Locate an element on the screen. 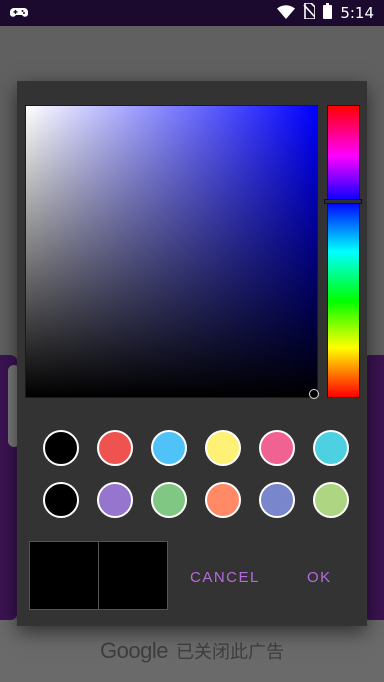 The height and width of the screenshot is (682, 384). old-color-preview is located at coordinates (64, 575).